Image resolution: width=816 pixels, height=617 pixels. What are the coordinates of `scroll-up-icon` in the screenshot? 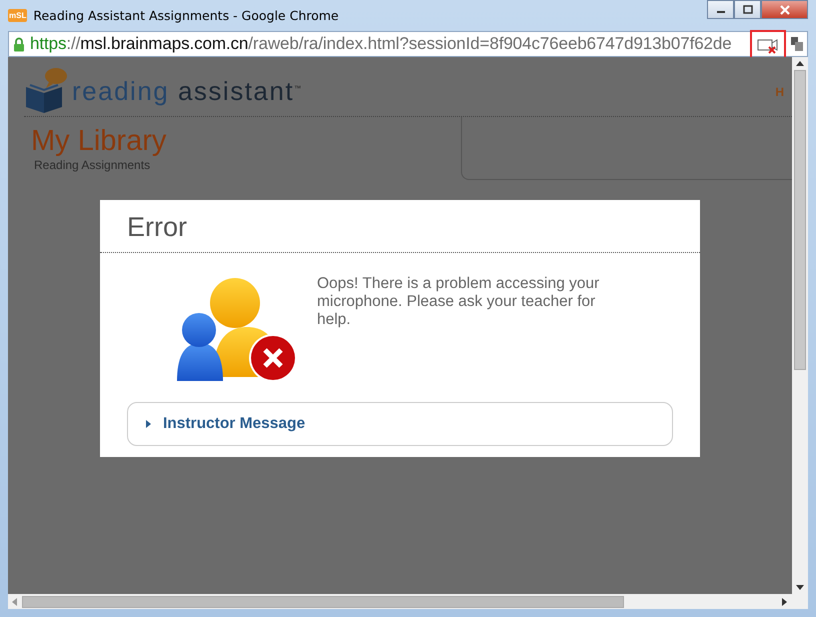 It's located at (800, 63).